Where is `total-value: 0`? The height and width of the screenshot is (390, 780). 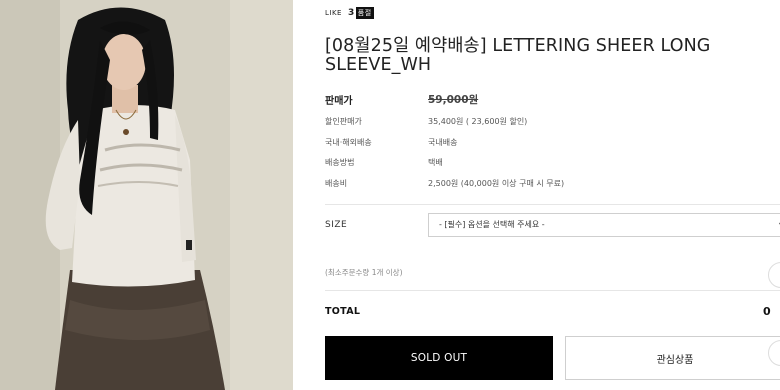 total-value: 0 is located at coordinates (767, 311).